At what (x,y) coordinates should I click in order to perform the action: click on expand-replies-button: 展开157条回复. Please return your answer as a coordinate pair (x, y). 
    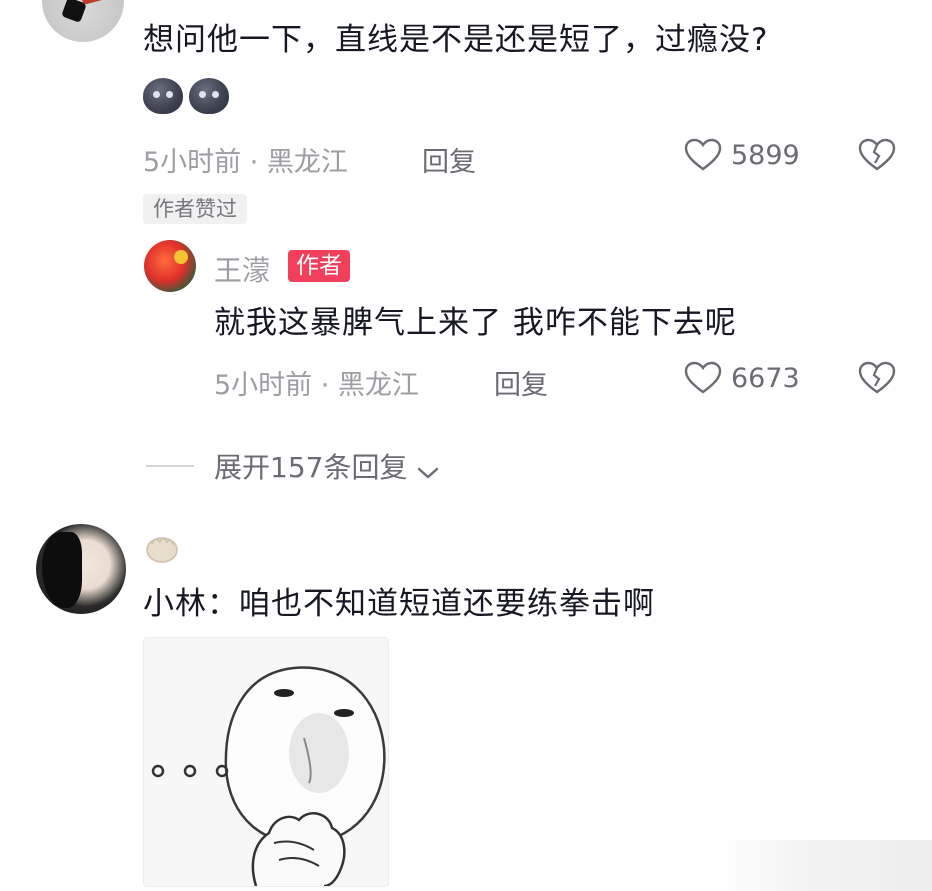
    Looking at the image, I should click on (326, 466).